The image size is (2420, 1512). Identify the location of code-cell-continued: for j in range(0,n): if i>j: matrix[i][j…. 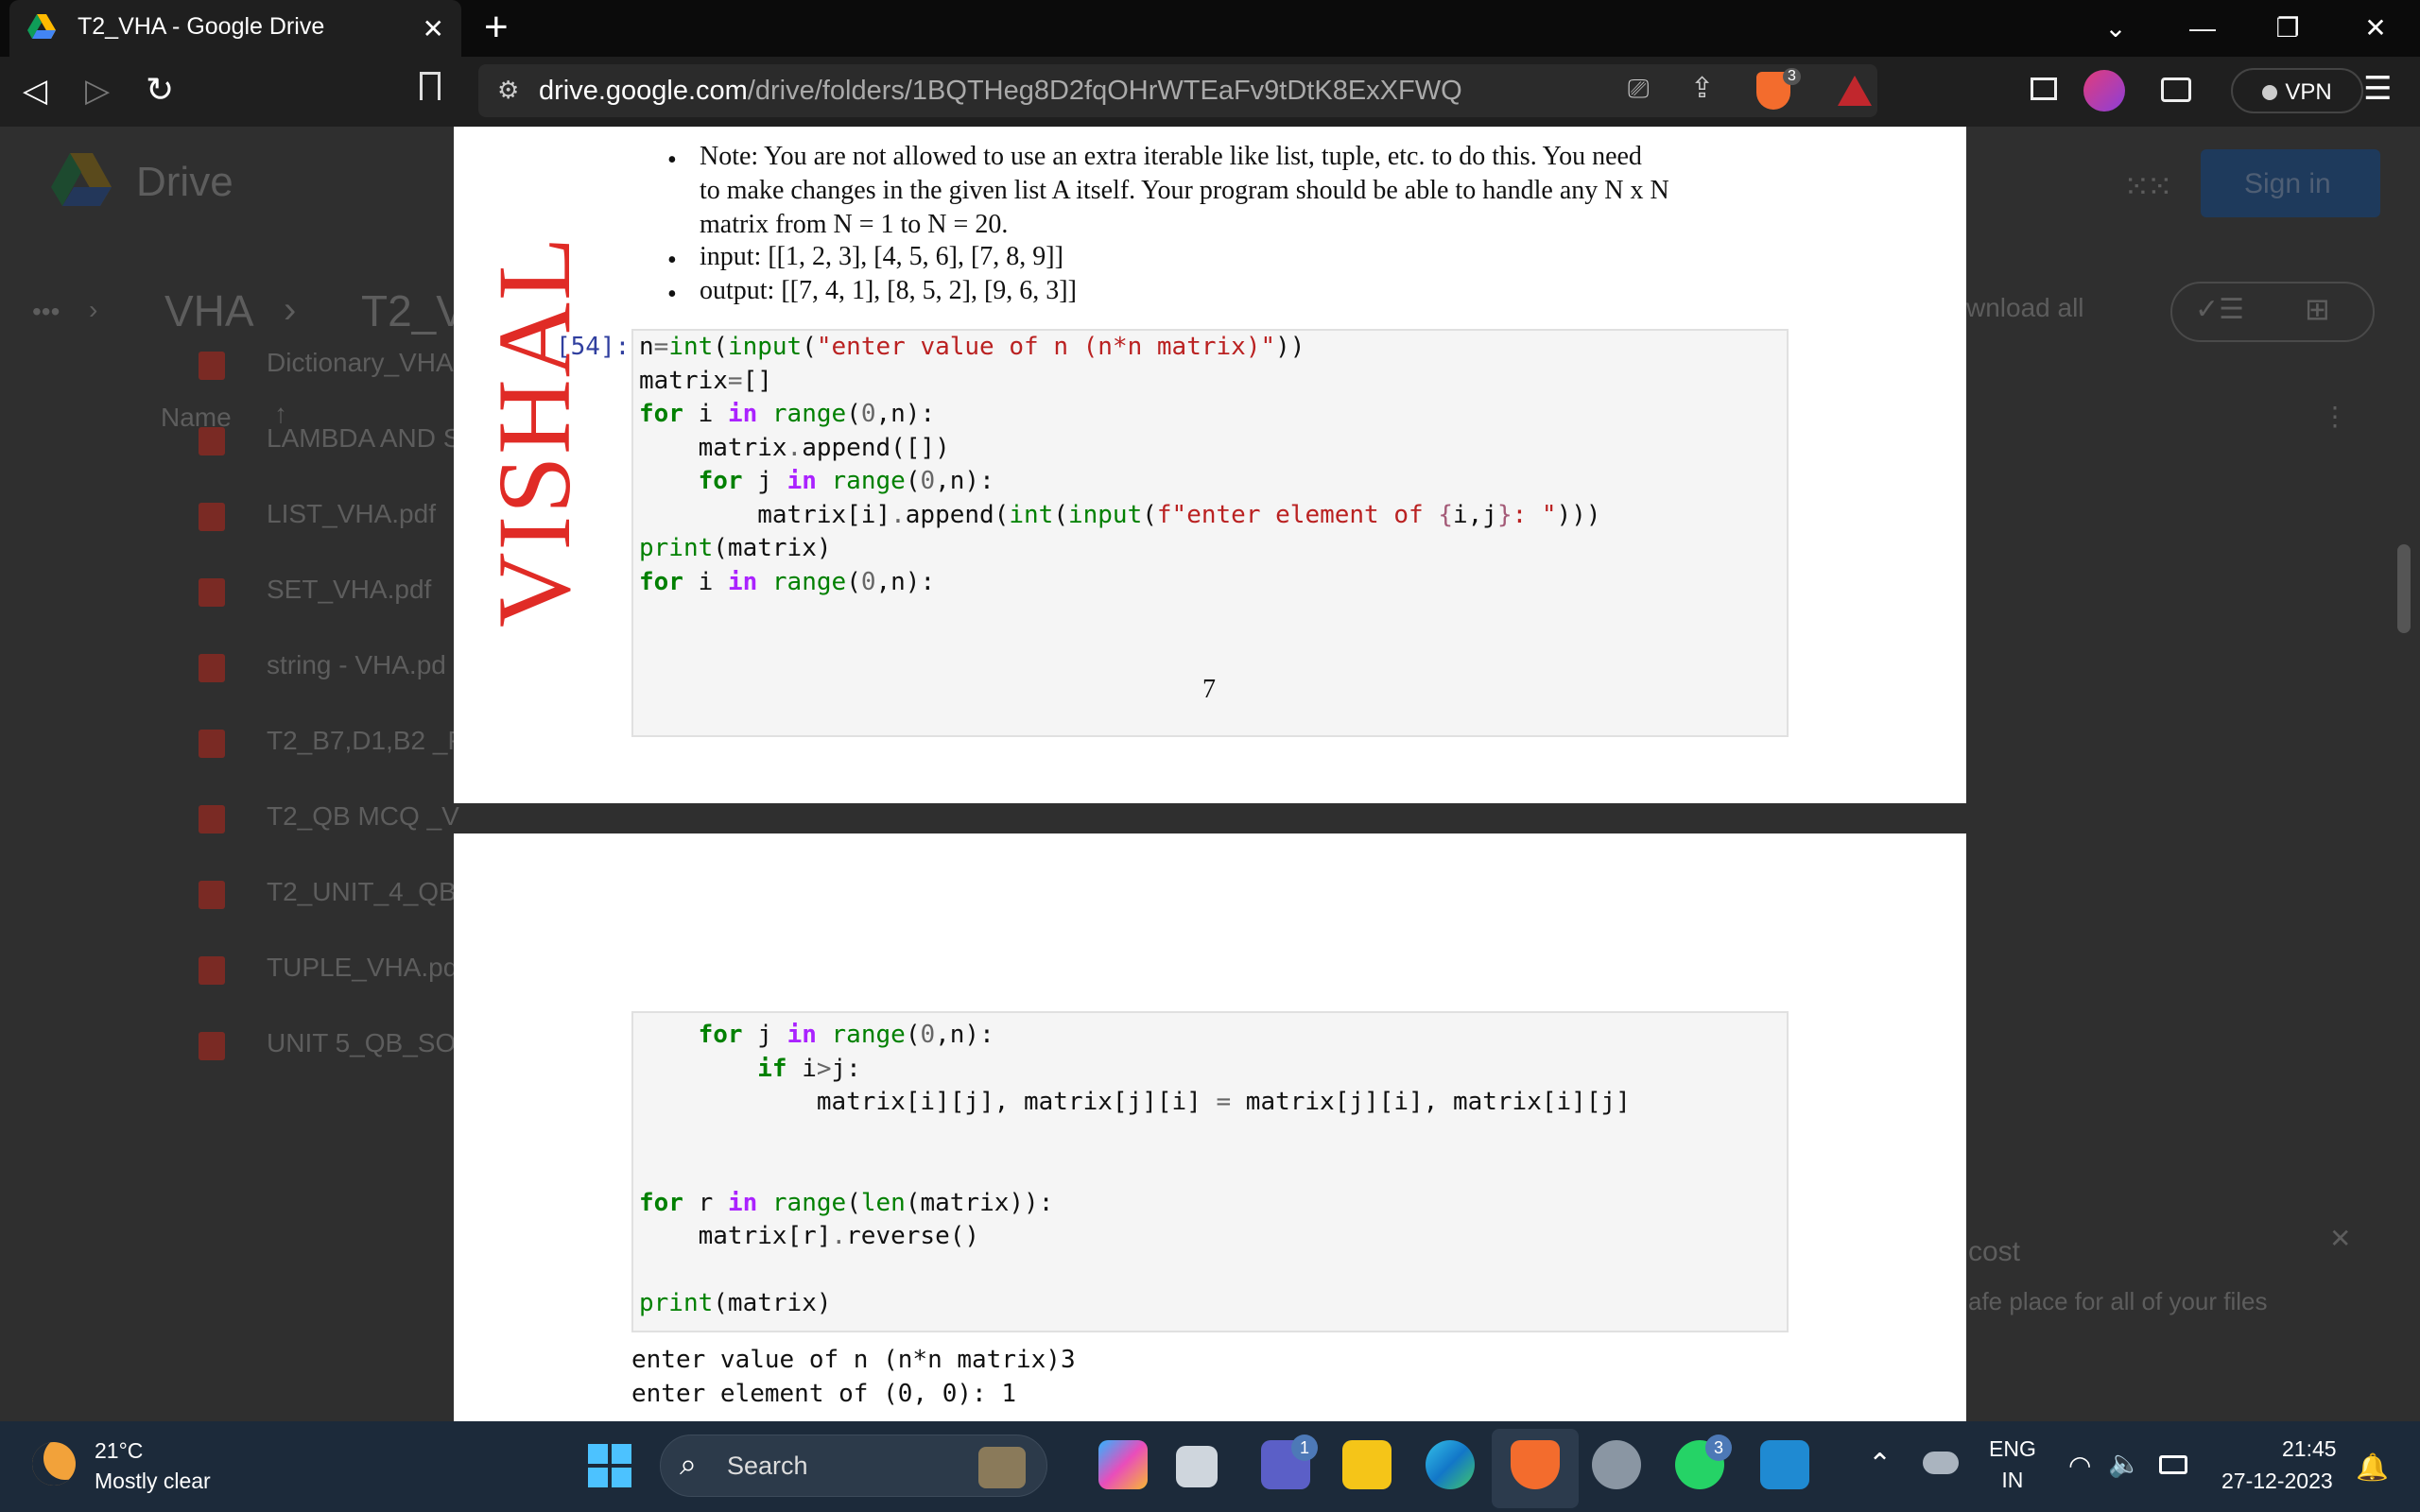
(1210, 1171).